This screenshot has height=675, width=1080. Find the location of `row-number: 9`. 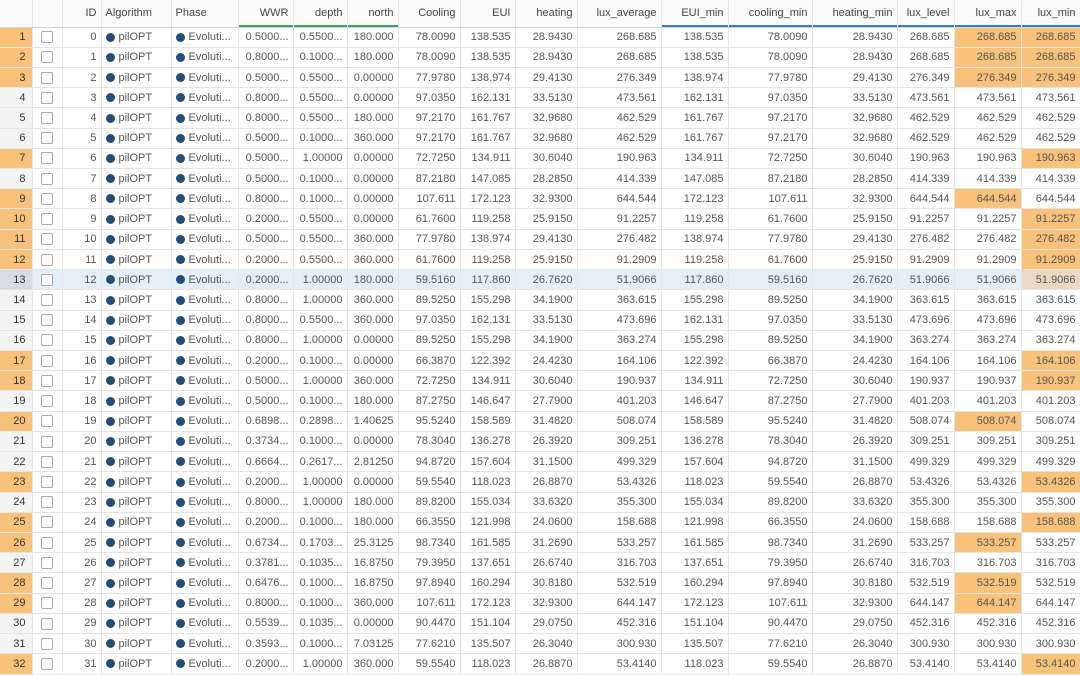

row-number: 9 is located at coordinates (16, 199).